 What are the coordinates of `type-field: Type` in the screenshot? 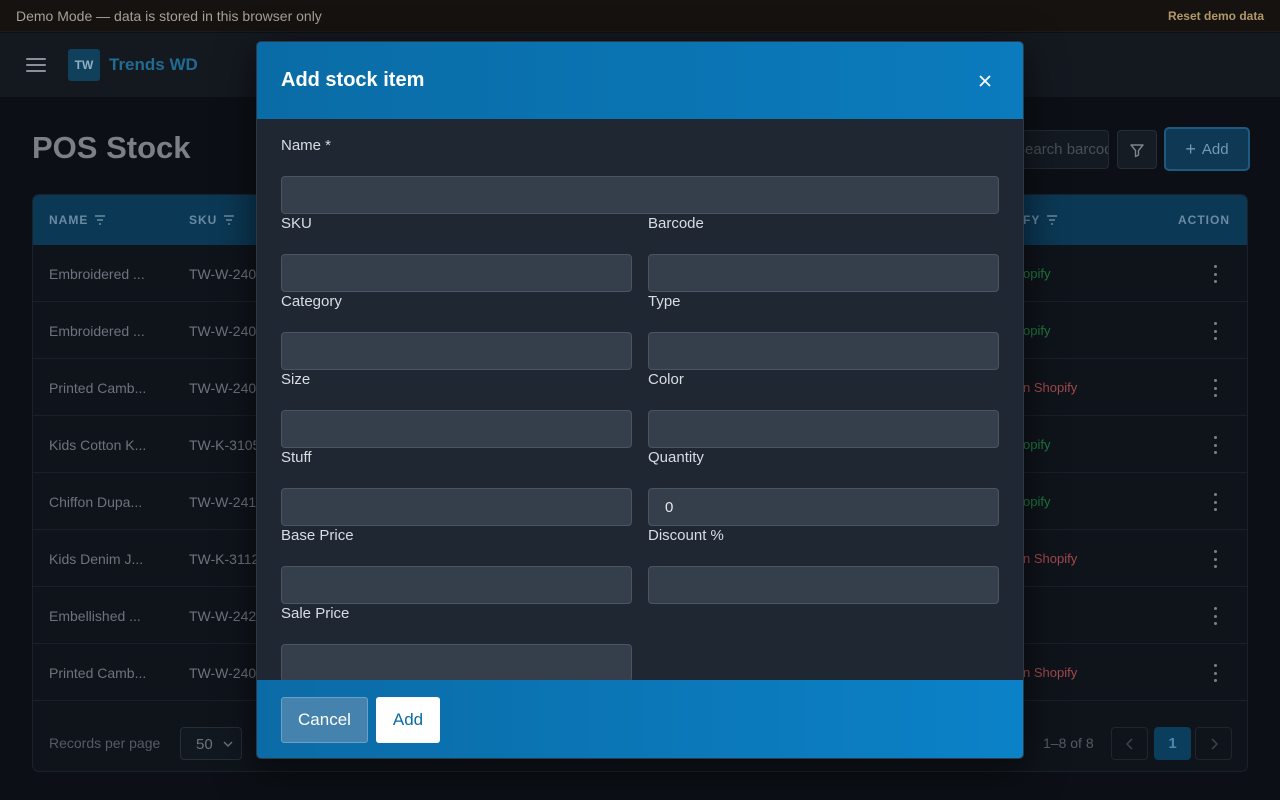 It's located at (823, 331).